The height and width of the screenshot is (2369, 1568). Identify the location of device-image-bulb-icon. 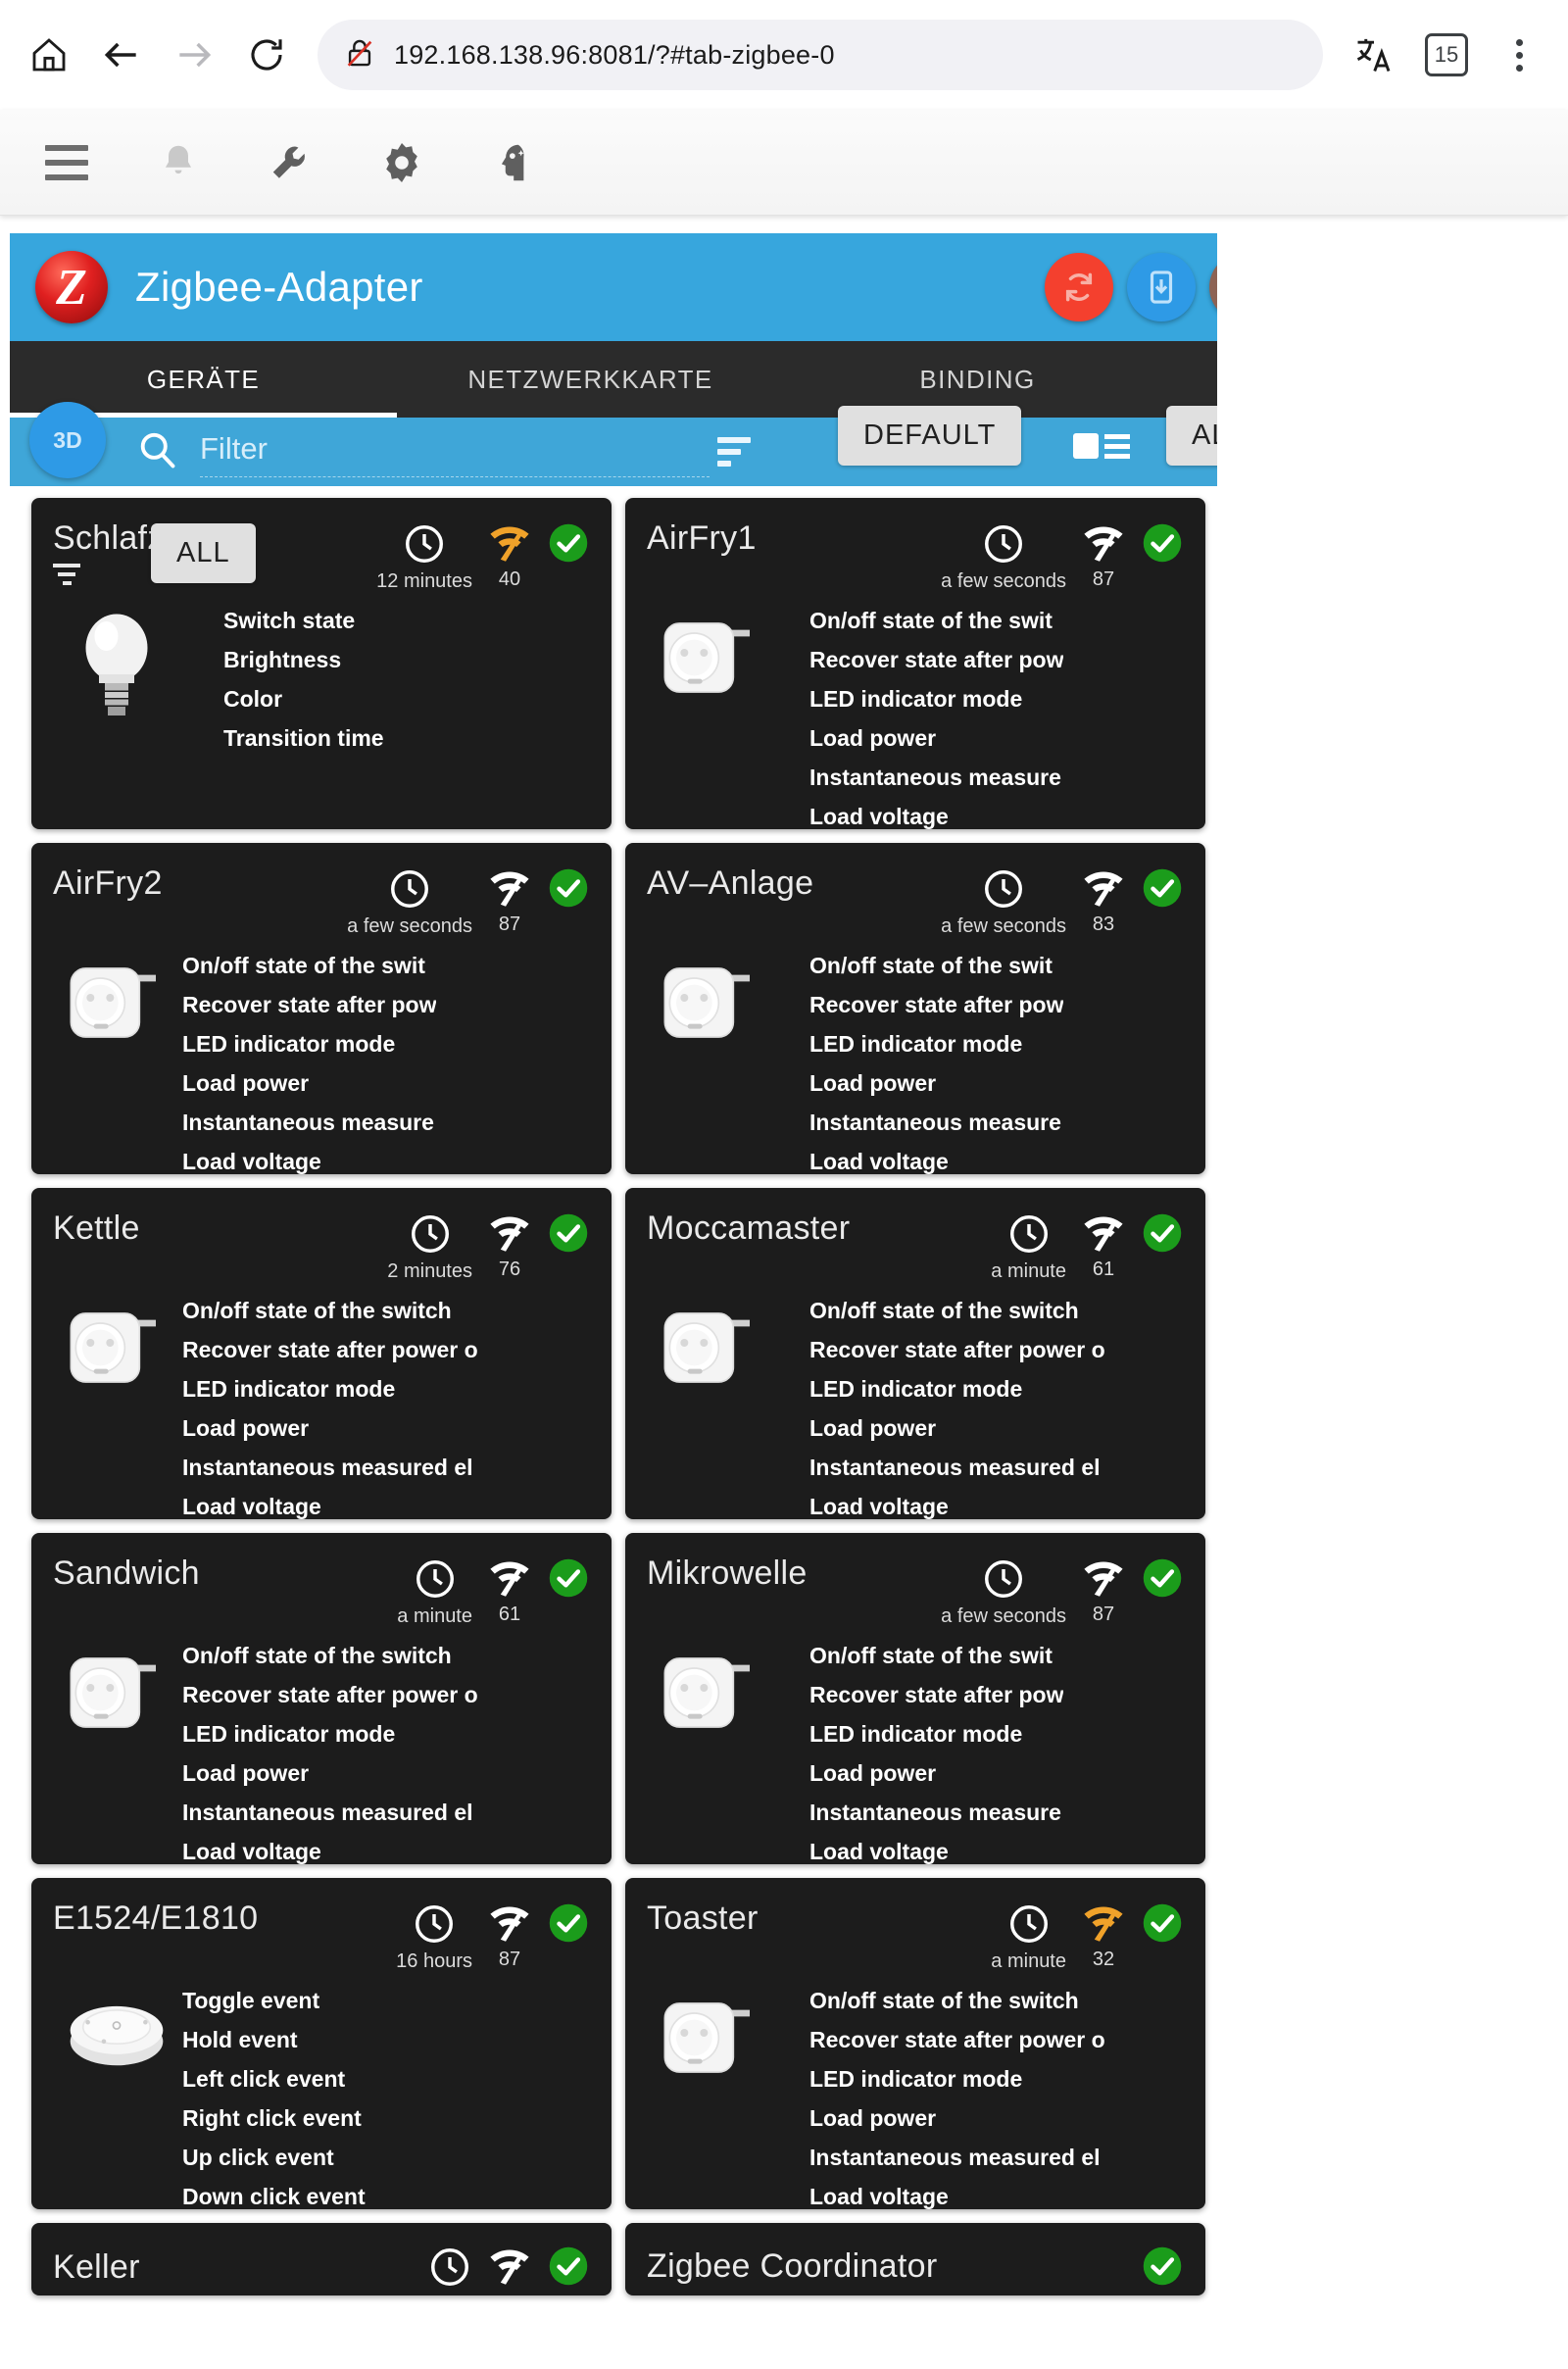
(116, 679).